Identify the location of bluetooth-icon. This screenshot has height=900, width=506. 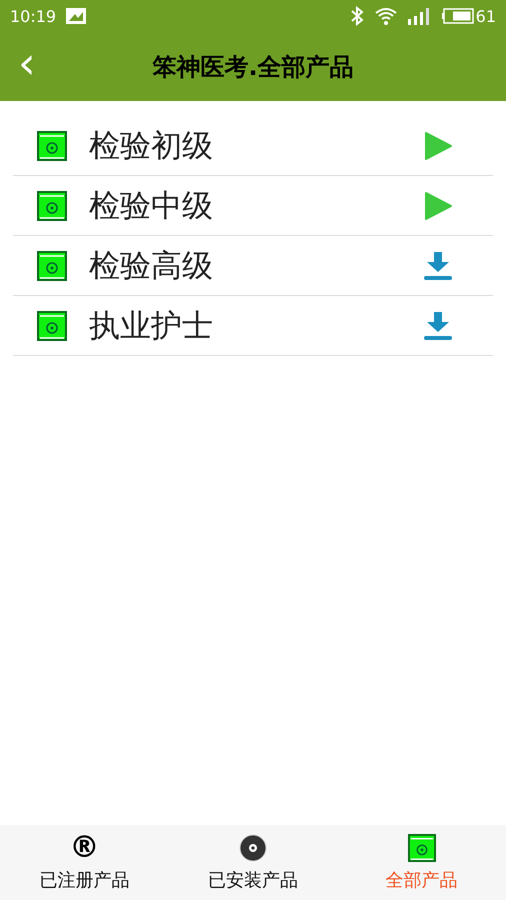
(357, 16).